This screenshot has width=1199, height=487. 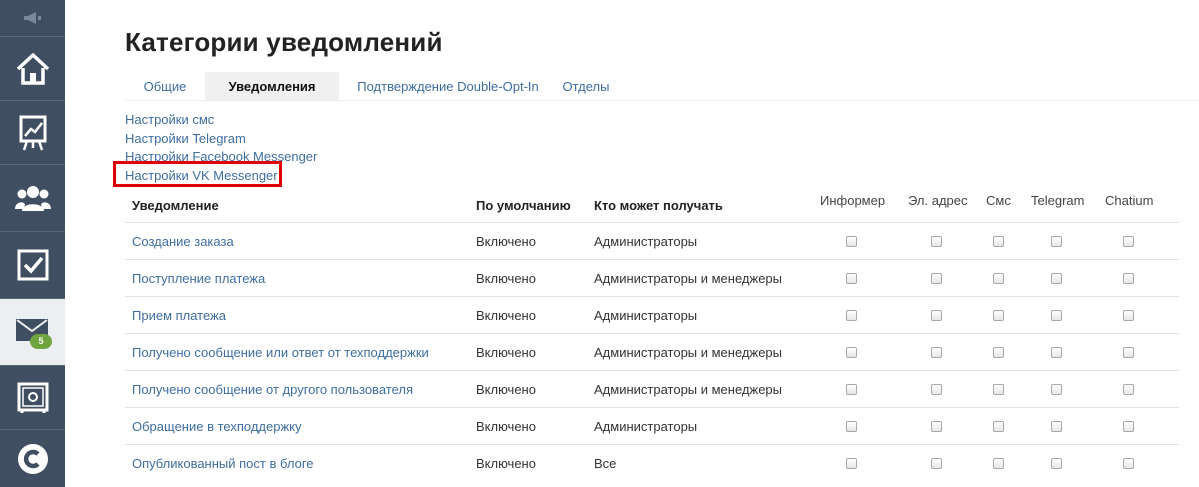 I want to click on tab-departments: Отделы, so click(x=586, y=86).